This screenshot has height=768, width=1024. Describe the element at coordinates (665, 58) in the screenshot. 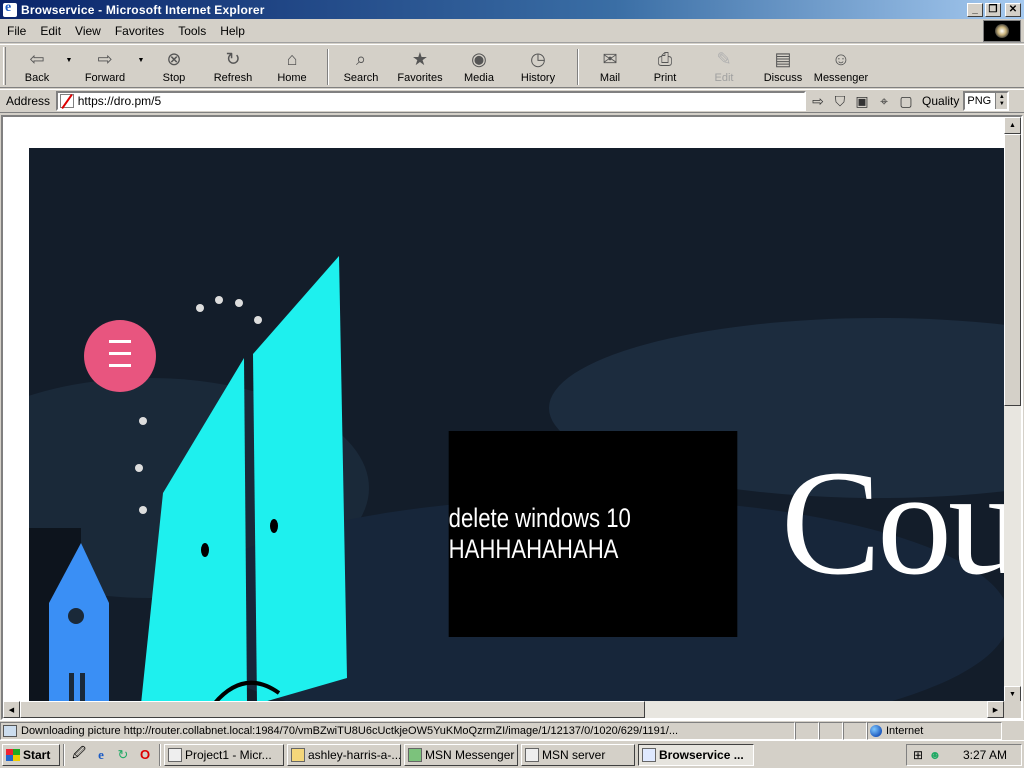

I see `printer-icon: ⎙` at that location.